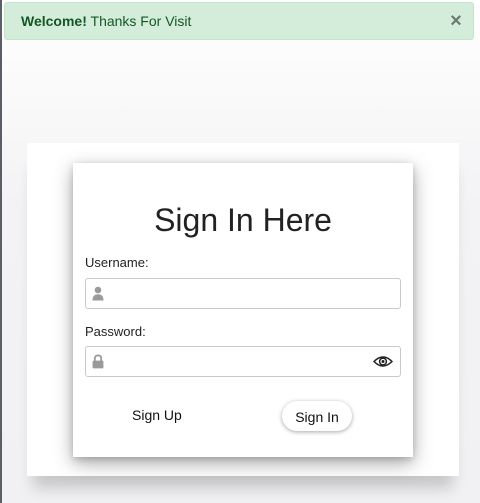 The height and width of the screenshot is (503, 480). What do you see at coordinates (139, 21) in the screenshot?
I see `alert-message: Thanks For Visit` at bounding box center [139, 21].